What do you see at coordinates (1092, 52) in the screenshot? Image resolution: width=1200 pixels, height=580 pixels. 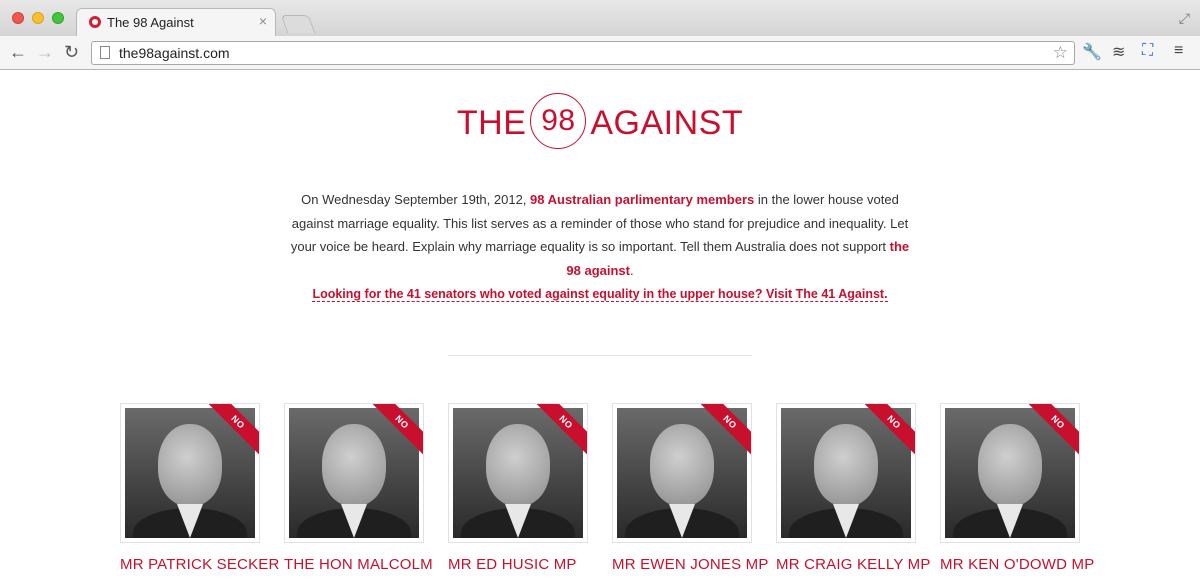 I see `wrench-icon: 🔧` at bounding box center [1092, 52].